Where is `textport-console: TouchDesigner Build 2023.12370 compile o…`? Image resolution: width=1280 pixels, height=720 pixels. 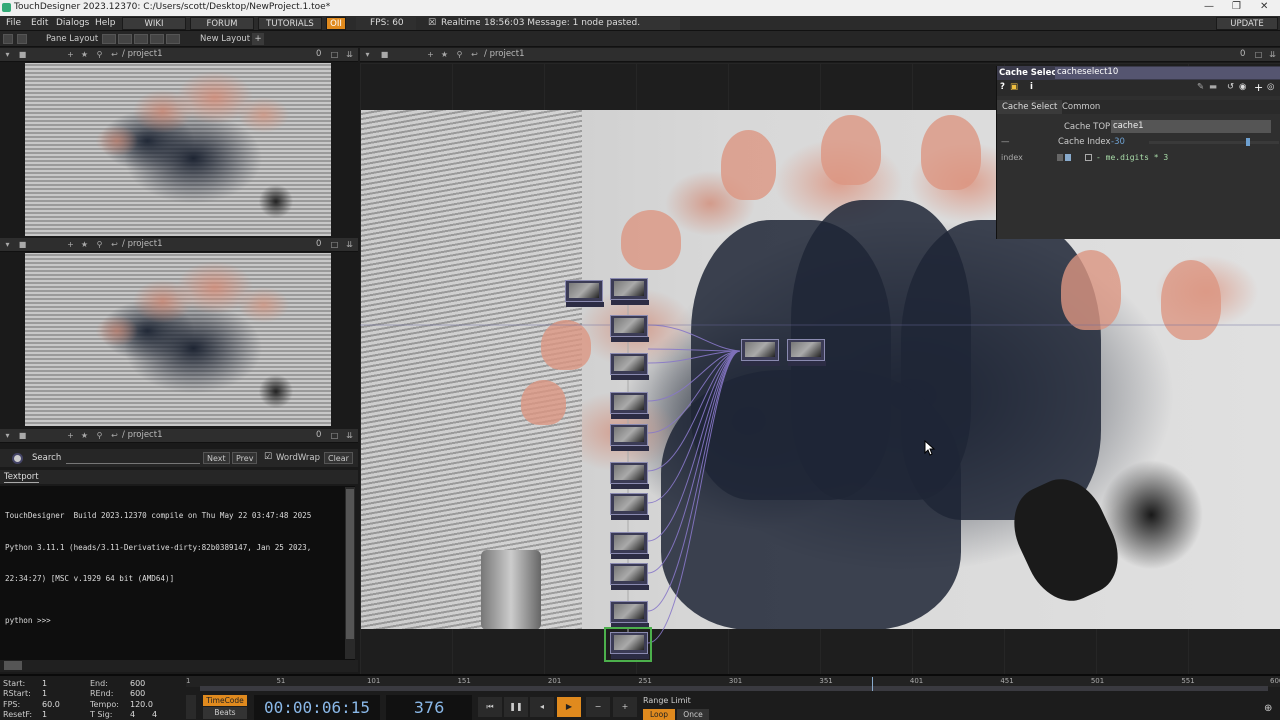 textport-console: TouchDesigner Build 2023.12370 compile o… is located at coordinates (177, 573).